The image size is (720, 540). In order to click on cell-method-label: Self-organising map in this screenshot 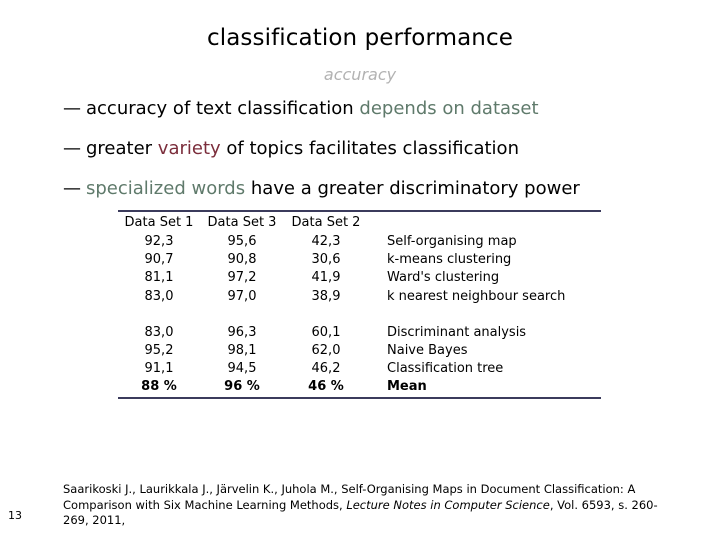, I will do `click(452, 241)`.